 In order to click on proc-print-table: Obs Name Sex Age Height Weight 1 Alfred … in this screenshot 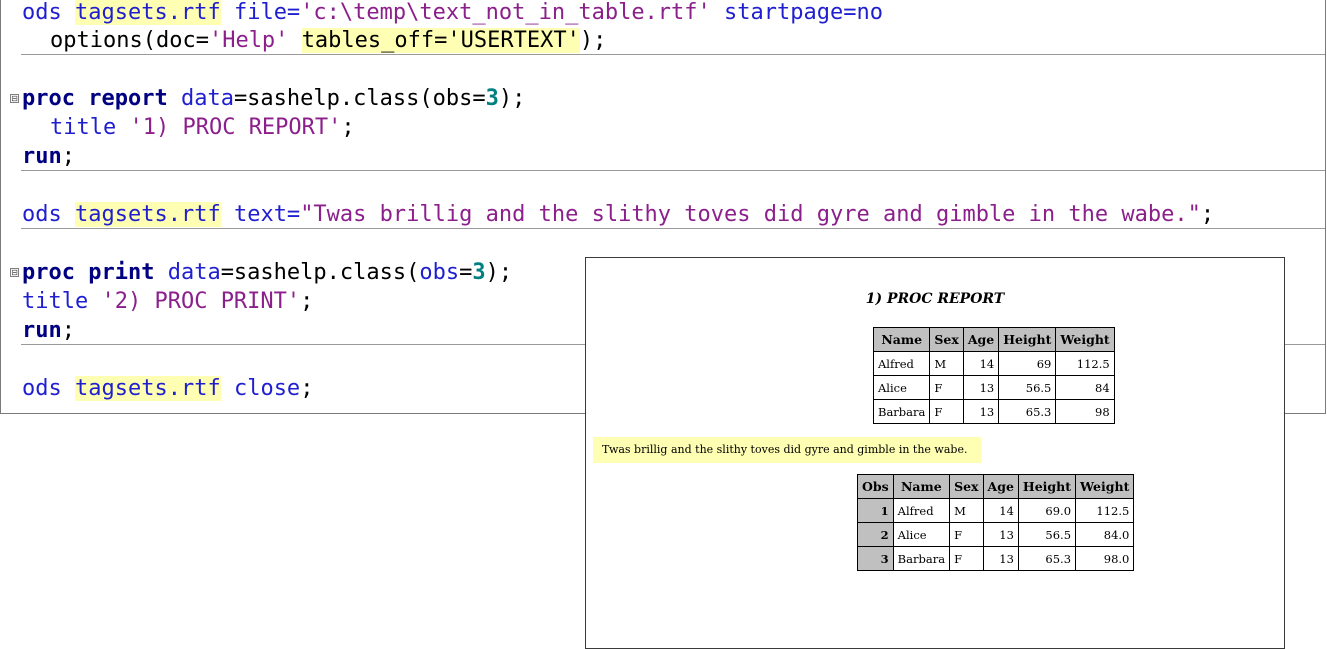, I will do `click(996, 522)`.